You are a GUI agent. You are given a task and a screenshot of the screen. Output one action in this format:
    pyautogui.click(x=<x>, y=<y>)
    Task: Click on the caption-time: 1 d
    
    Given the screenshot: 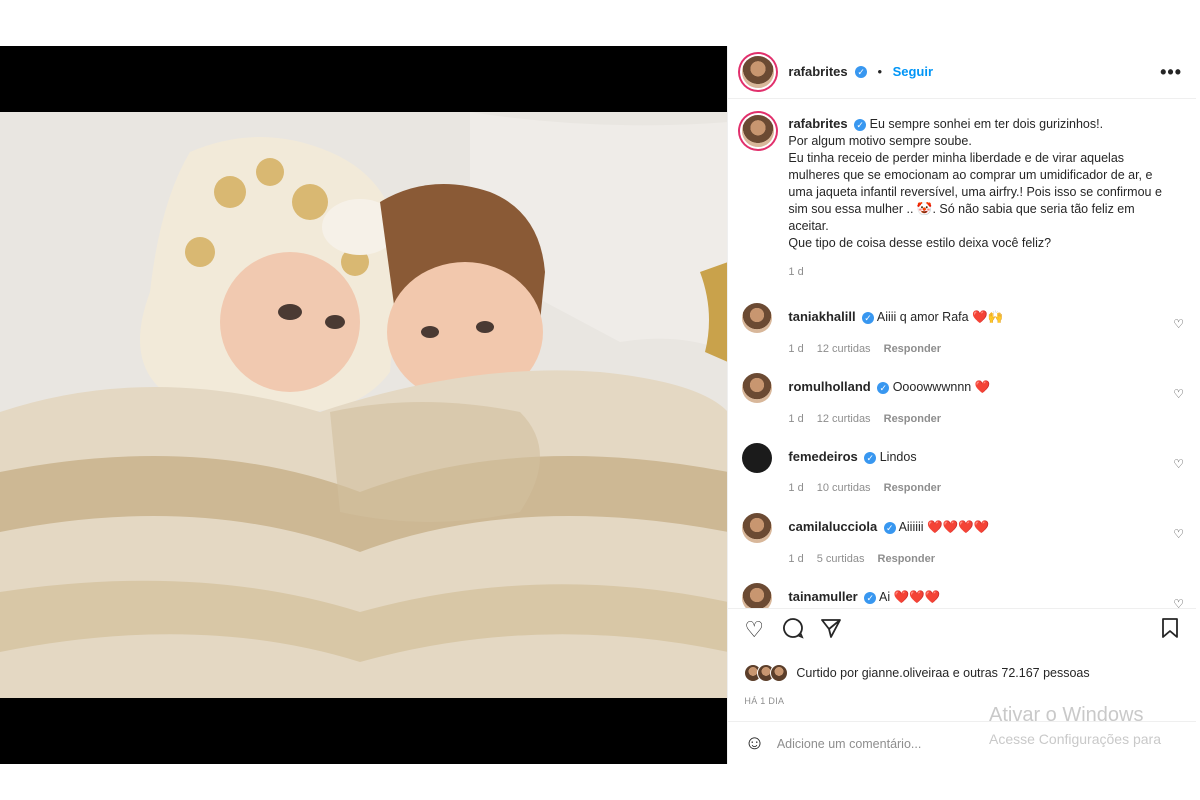 What is the action you would take?
    pyautogui.click(x=978, y=272)
    